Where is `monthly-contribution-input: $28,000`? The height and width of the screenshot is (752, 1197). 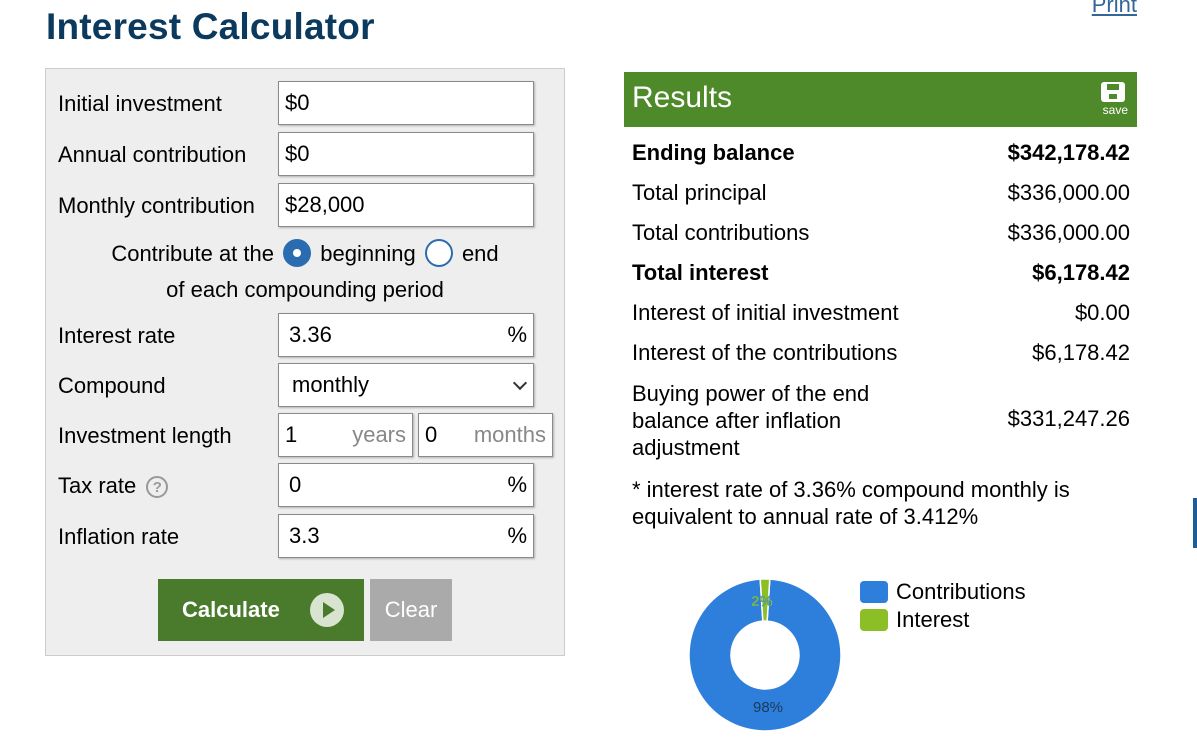 monthly-contribution-input: $28,000 is located at coordinates (406, 205).